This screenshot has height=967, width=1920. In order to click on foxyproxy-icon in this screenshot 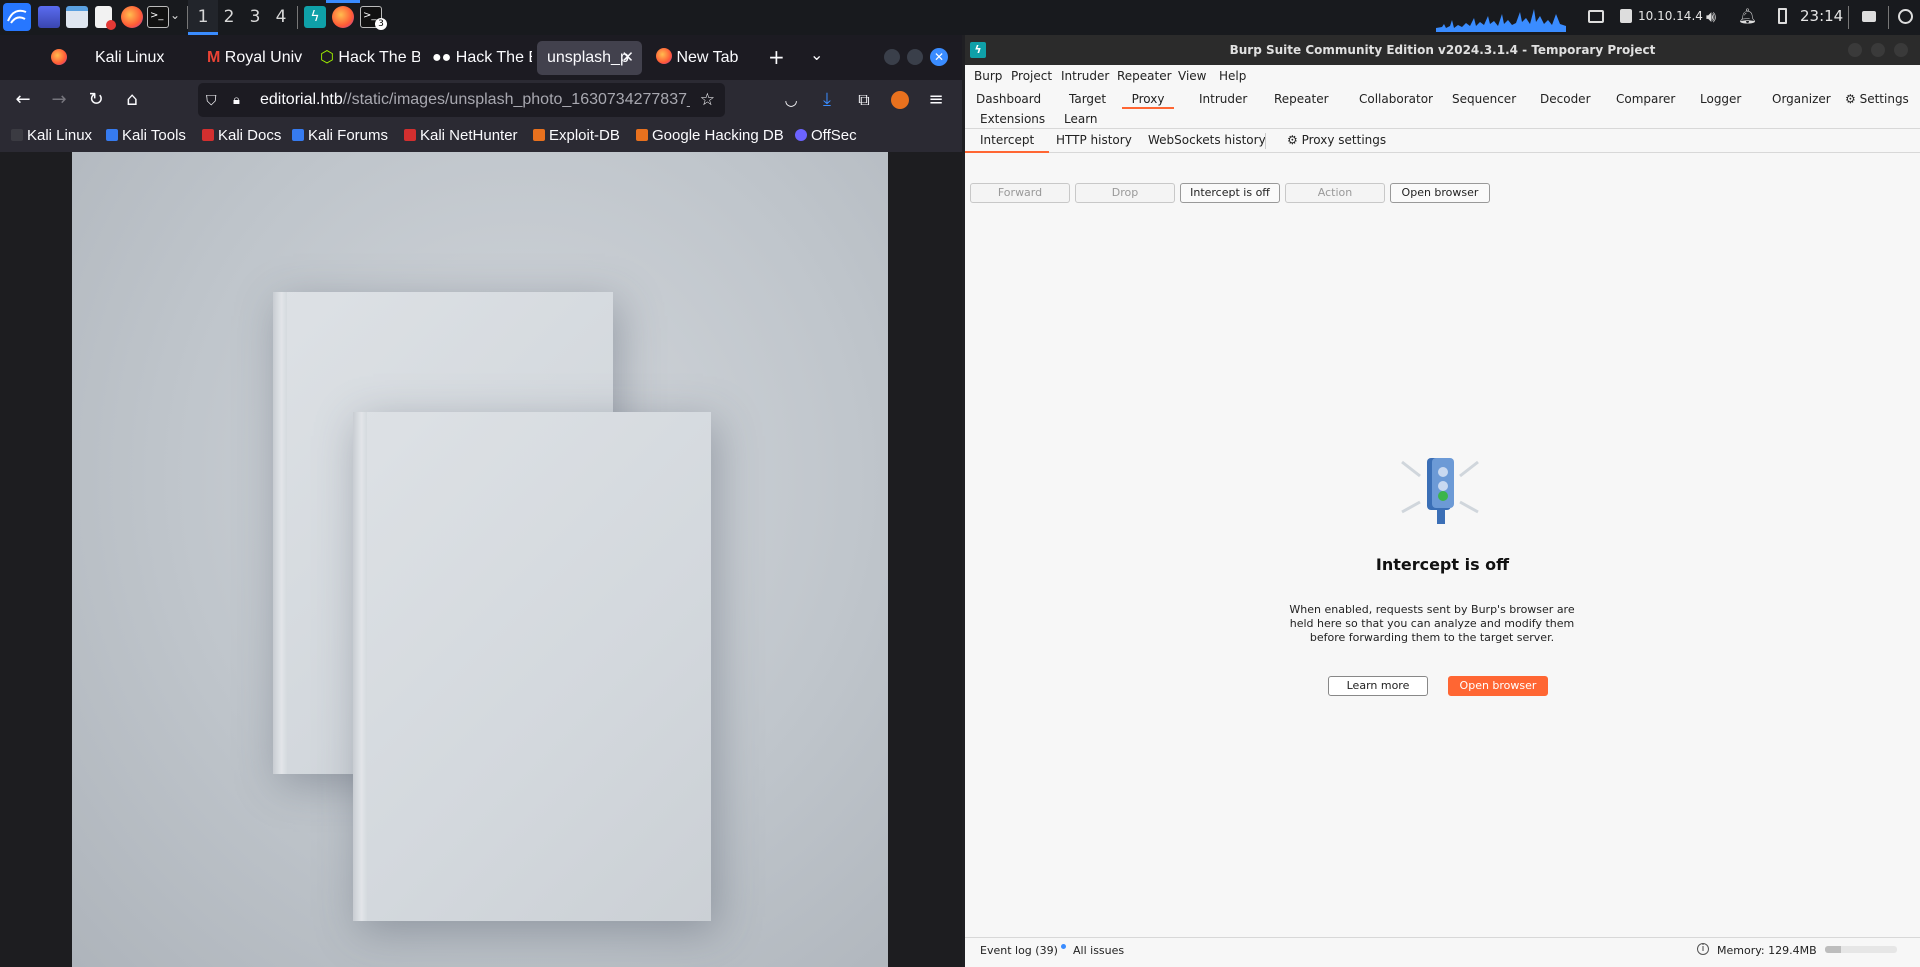, I will do `click(900, 100)`.